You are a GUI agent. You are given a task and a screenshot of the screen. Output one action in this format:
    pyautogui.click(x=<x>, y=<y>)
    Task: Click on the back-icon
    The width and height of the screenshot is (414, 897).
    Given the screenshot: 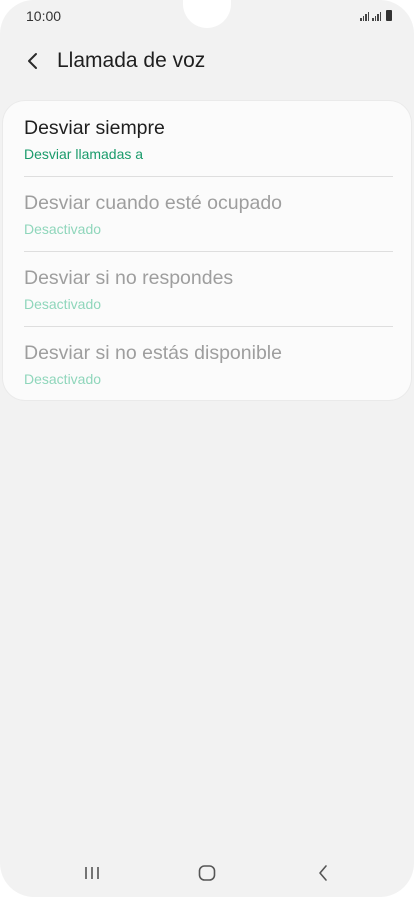 What is the action you would take?
    pyautogui.click(x=323, y=873)
    